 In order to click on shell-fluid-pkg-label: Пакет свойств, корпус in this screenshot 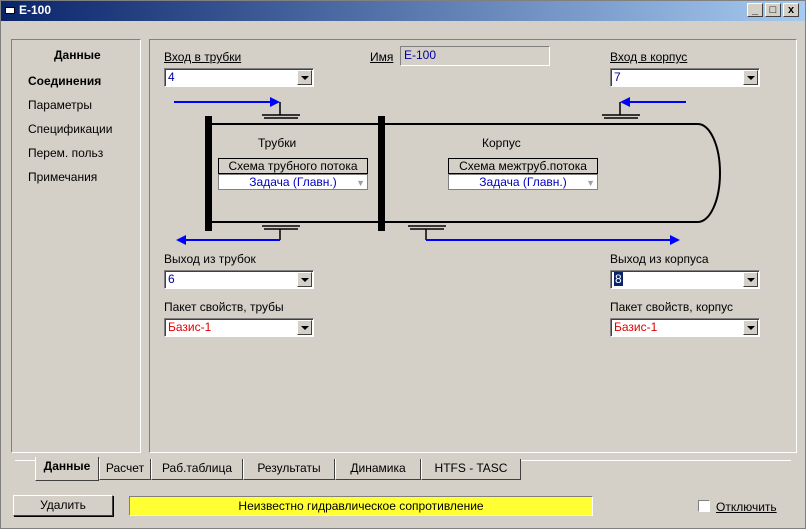, I will do `click(672, 307)`.